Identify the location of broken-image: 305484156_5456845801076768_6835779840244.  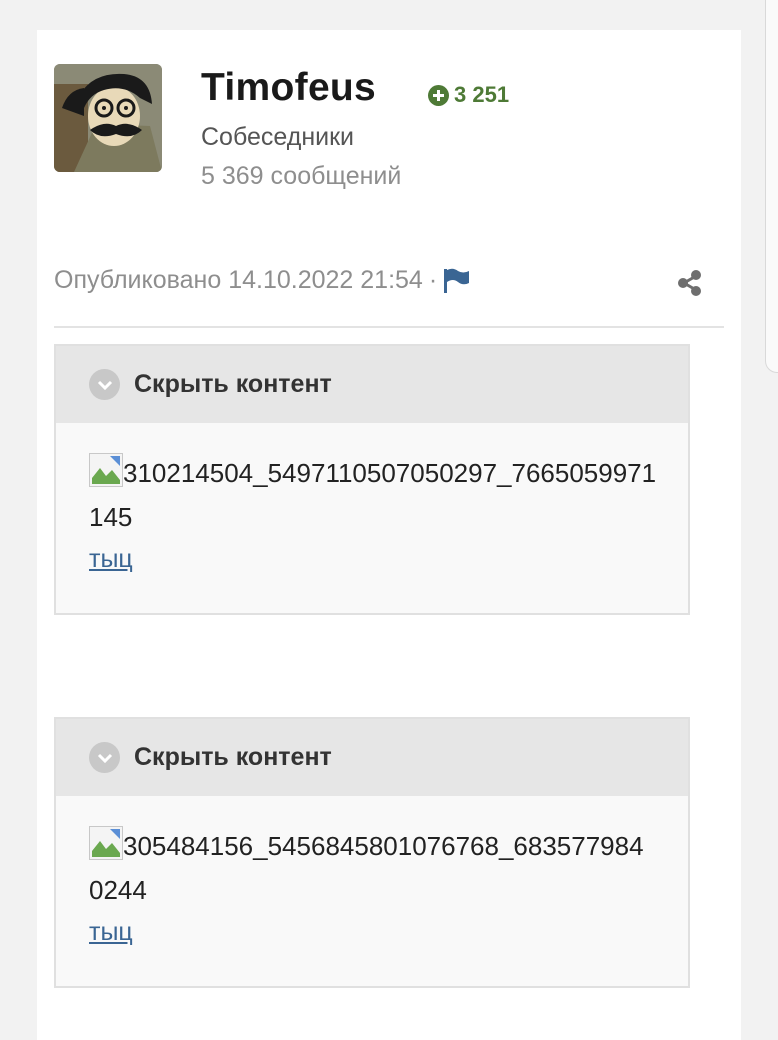
(373, 868).